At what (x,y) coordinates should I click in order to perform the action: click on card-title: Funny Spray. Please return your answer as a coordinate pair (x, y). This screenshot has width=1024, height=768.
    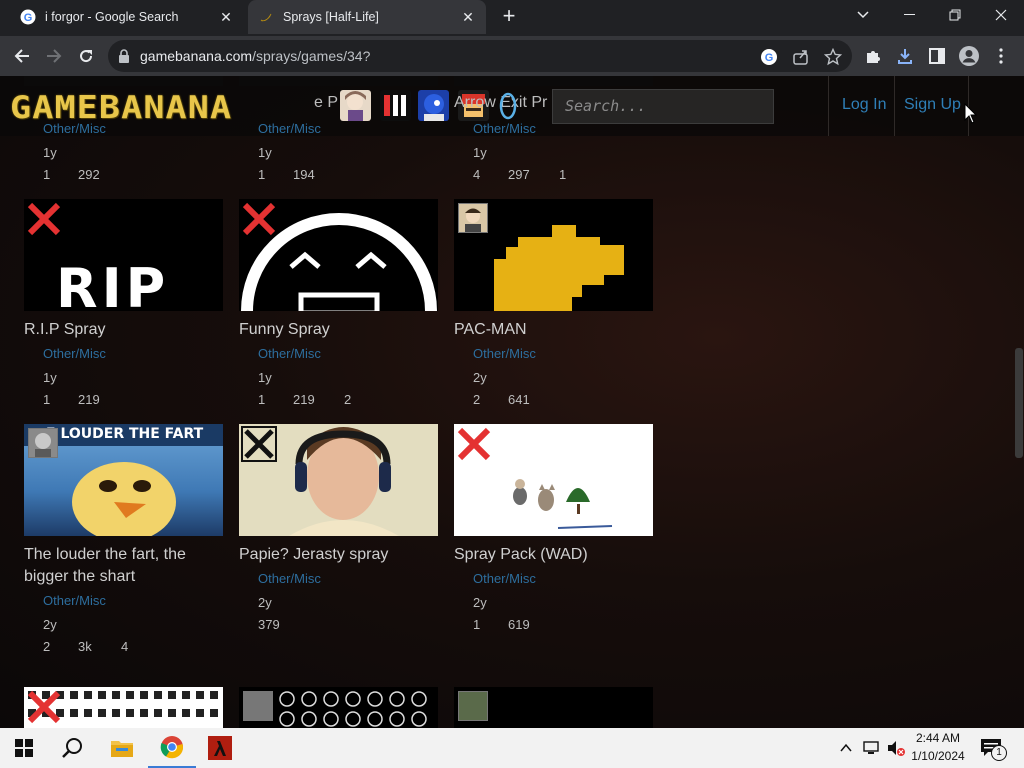
    Looking at the image, I should click on (284, 330).